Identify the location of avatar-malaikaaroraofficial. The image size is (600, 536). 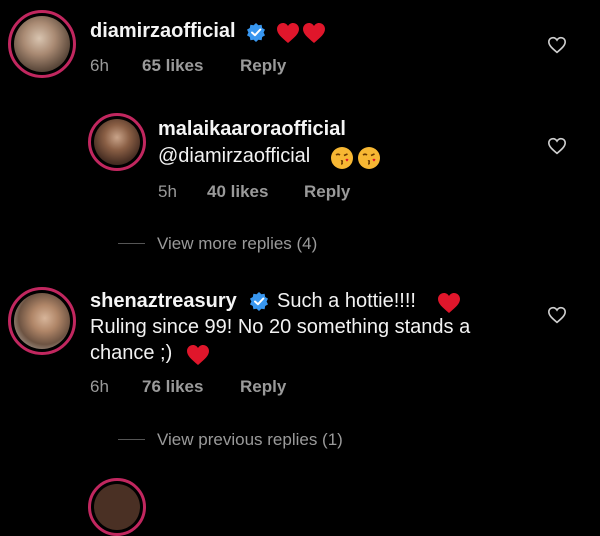
(117, 142).